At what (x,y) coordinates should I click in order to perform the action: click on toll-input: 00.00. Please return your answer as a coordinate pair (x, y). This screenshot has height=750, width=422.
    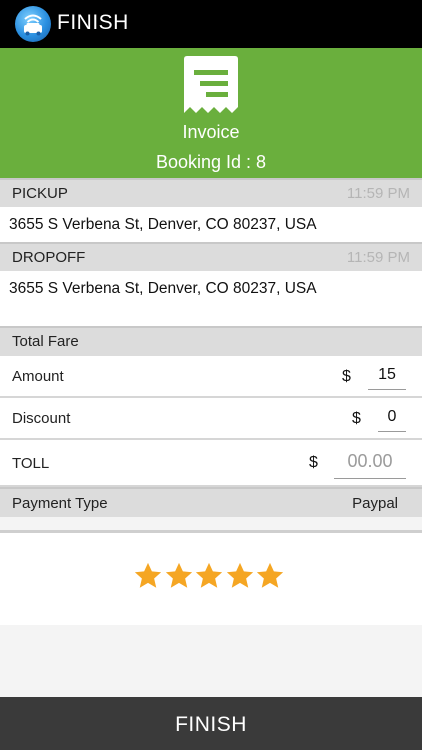
    Looking at the image, I should click on (370, 465).